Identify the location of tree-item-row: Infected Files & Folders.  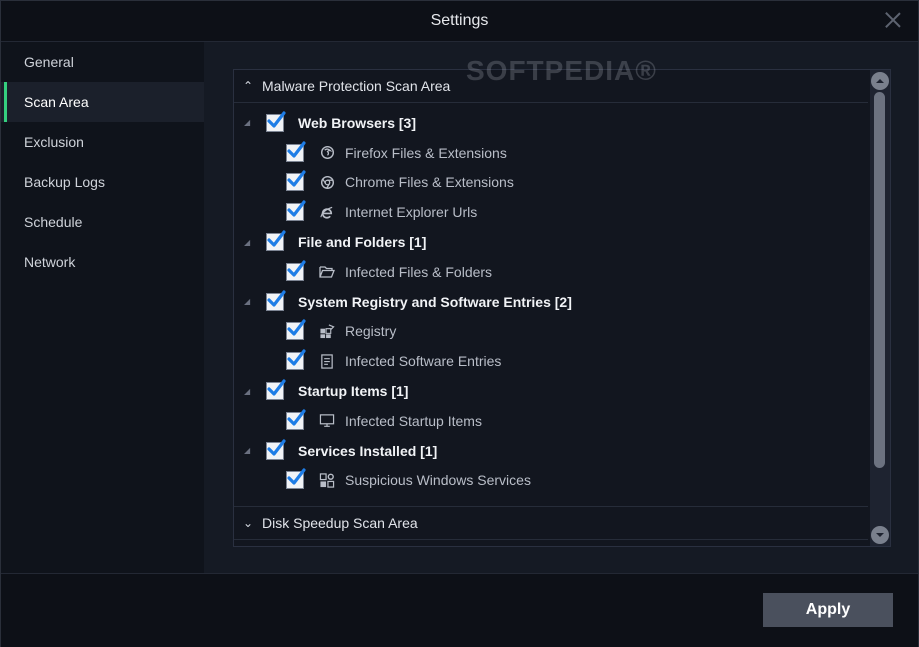
(551, 272).